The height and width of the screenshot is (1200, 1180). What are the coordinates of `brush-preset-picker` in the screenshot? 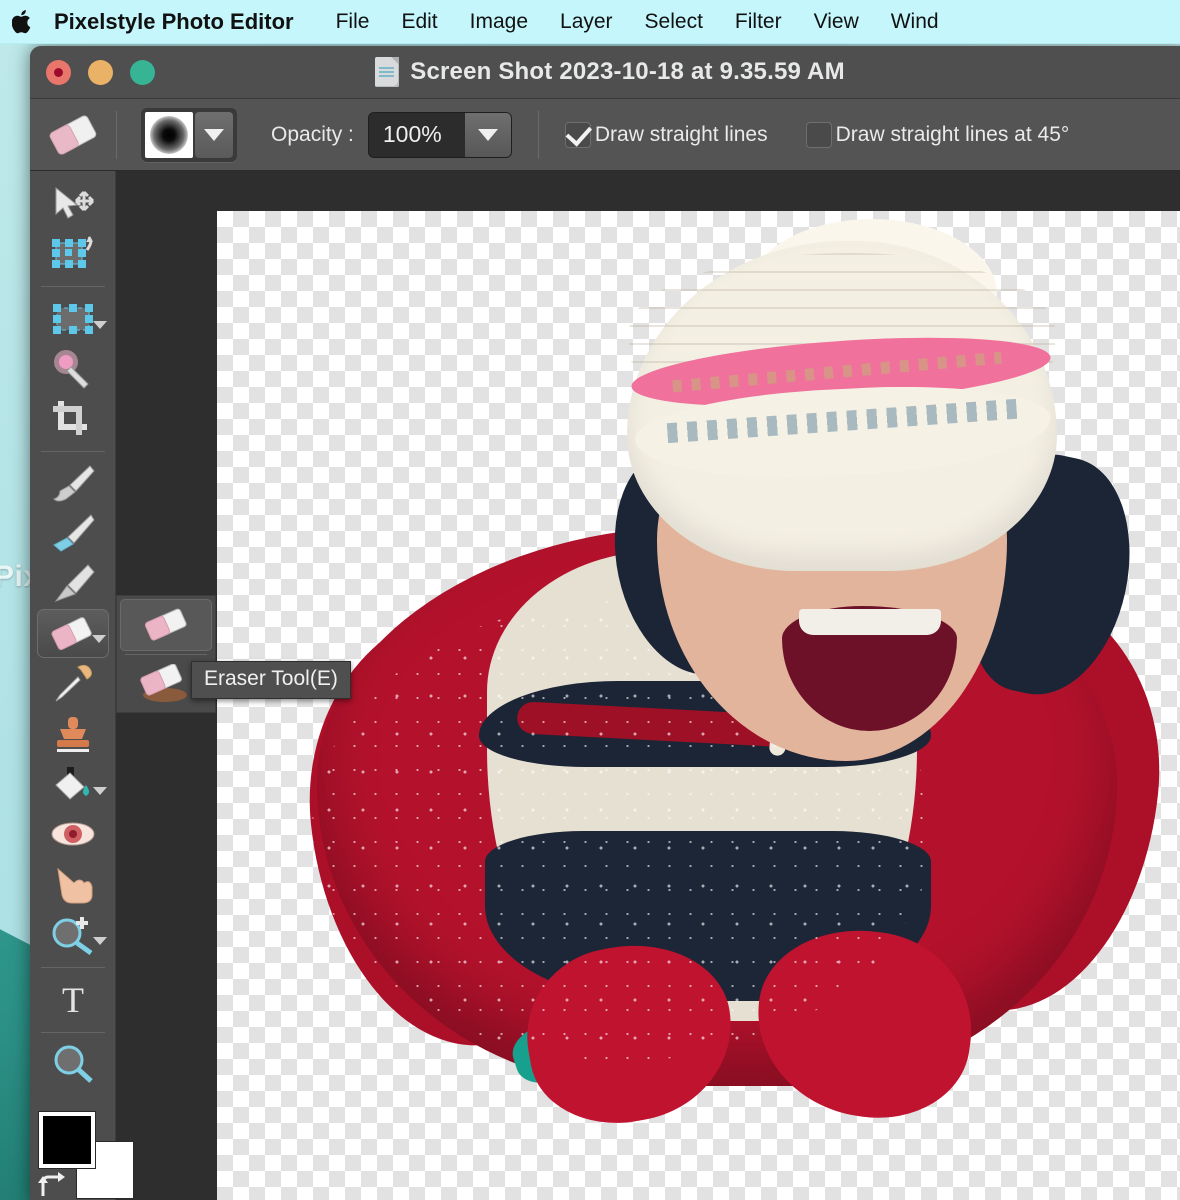 It's located at (189, 134).